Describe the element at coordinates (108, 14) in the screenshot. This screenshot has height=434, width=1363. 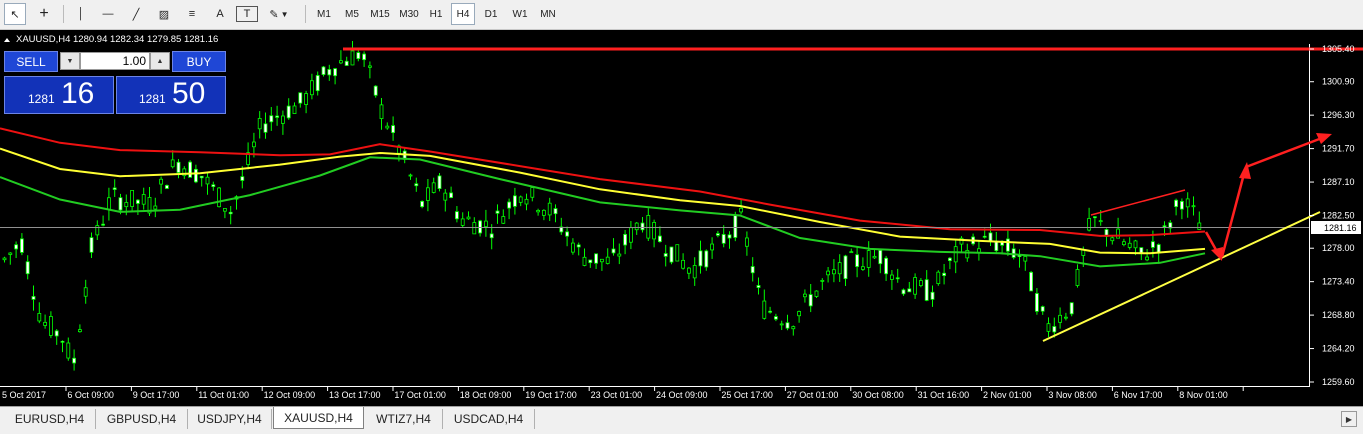
I see `horizontal-line-icon: —` at that location.